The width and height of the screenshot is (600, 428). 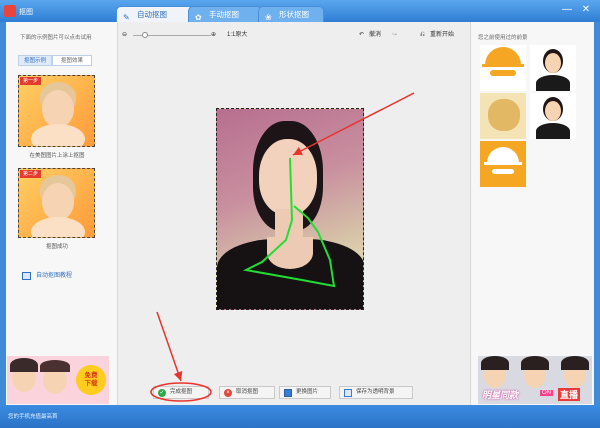 I want to click on tab-label: 形状抠图, so click(x=294, y=14).